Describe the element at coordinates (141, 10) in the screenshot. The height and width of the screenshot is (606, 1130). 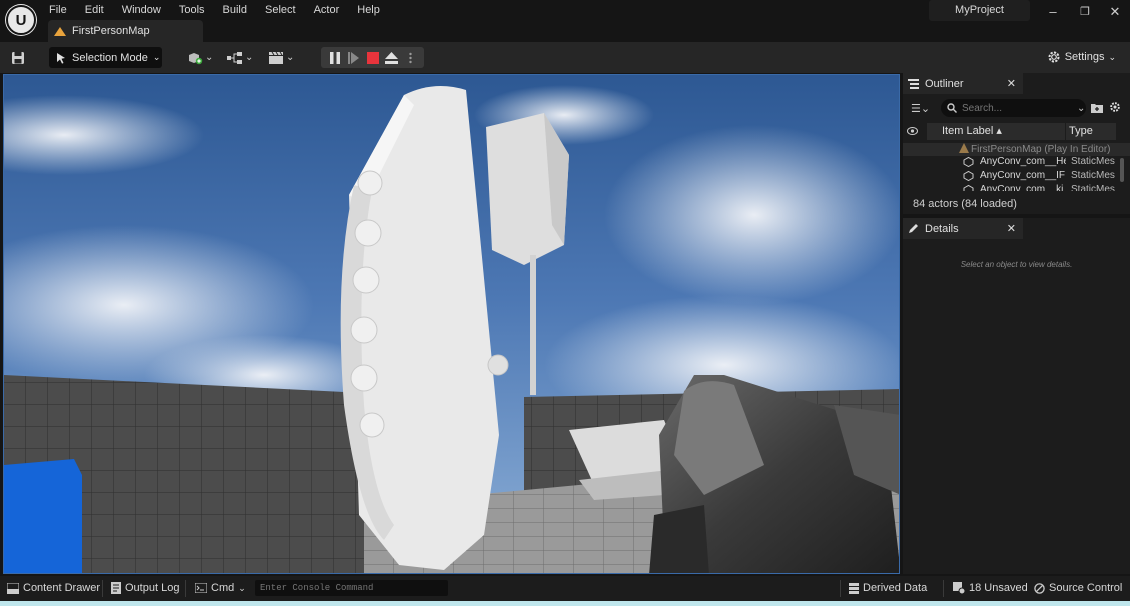
I see `menu-item-window: Window` at that location.